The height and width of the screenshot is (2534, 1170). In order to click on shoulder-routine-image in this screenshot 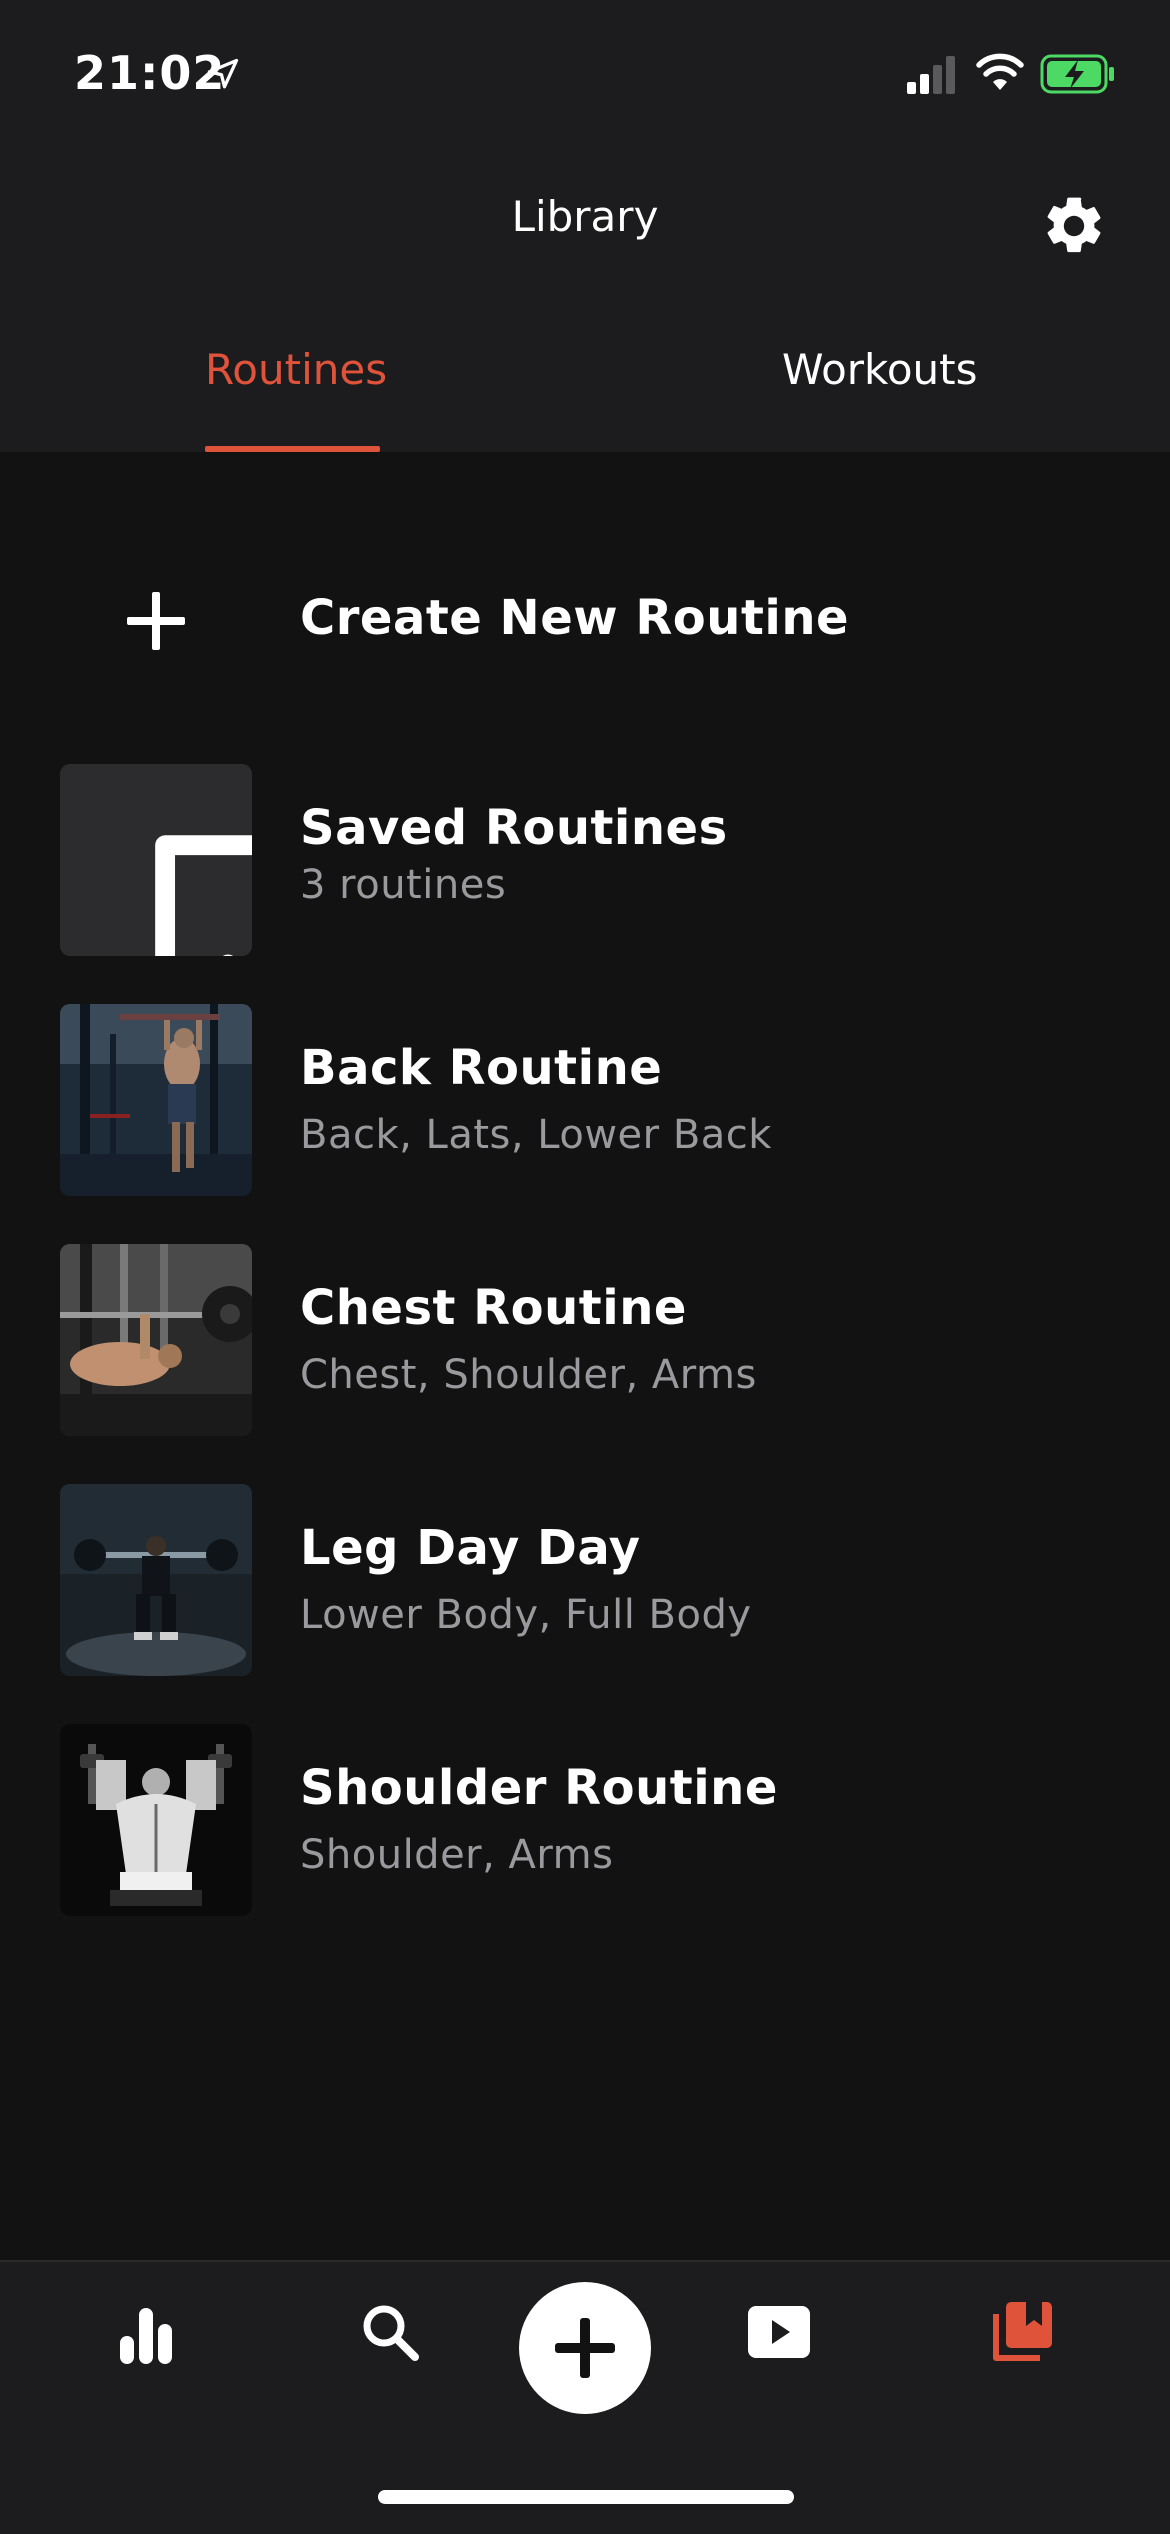, I will do `click(156, 1820)`.